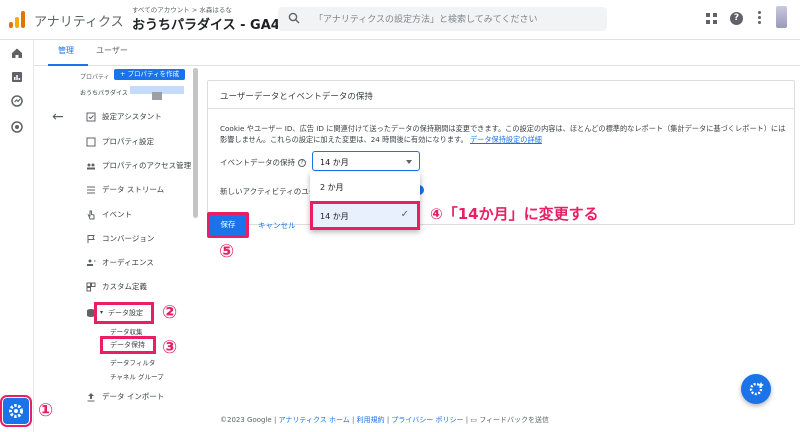 This screenshot has width=800, height=432. What do you see at coordinates (106, 92) in the screenshot?
I see `property-name: おうちパラダイス -` at bounding box center [106, 92].